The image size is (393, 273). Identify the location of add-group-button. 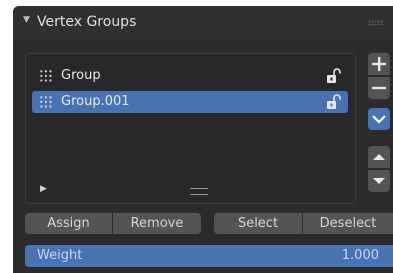
(379, 64).